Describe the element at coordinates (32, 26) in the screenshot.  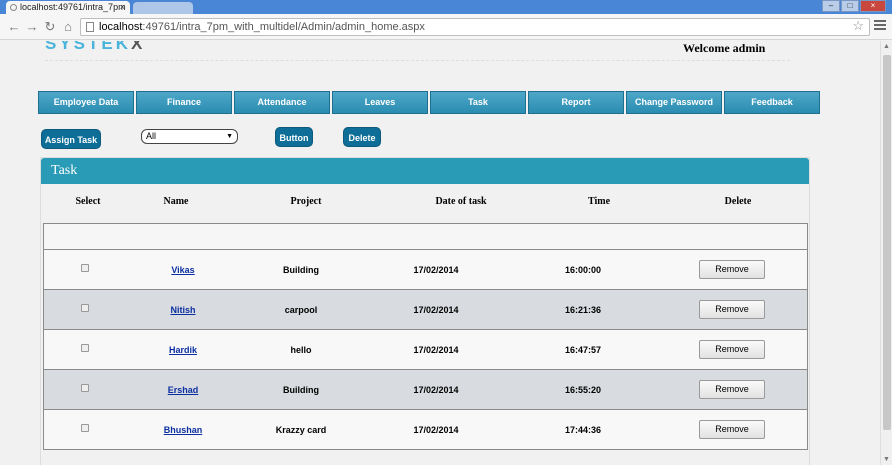
I see `forward-arrow-icon: →` at that location.